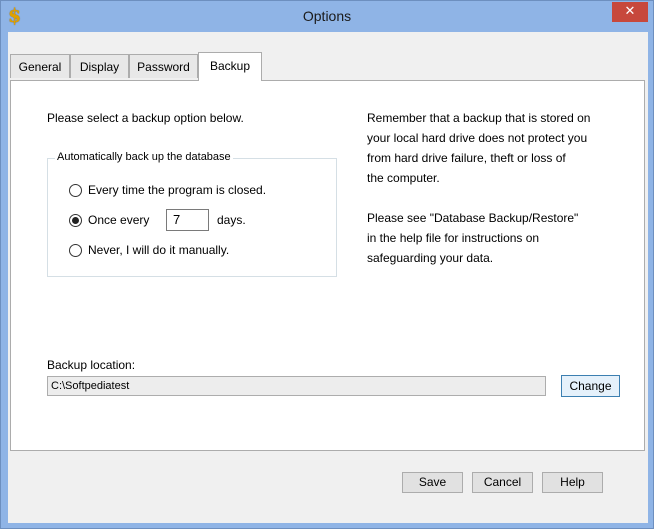 Image resolution: width=654 pixels, height=529 pixels. I want to click on tab-display: Display, so click(99, 66).